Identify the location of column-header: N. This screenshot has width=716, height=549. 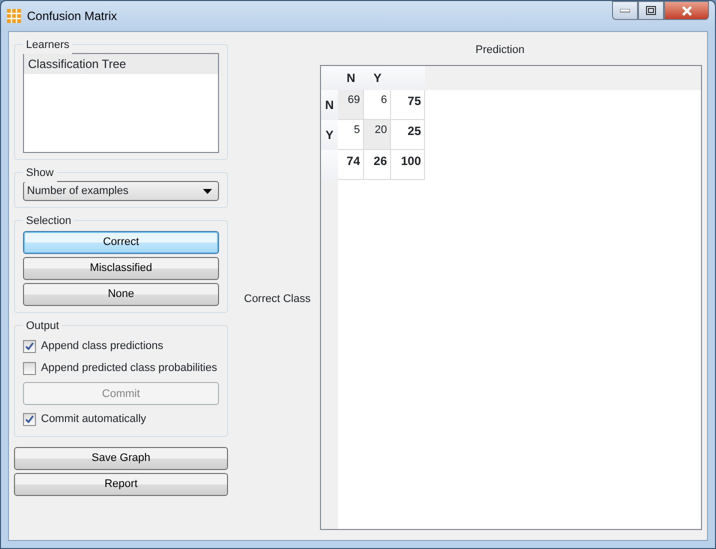
(351, 78).